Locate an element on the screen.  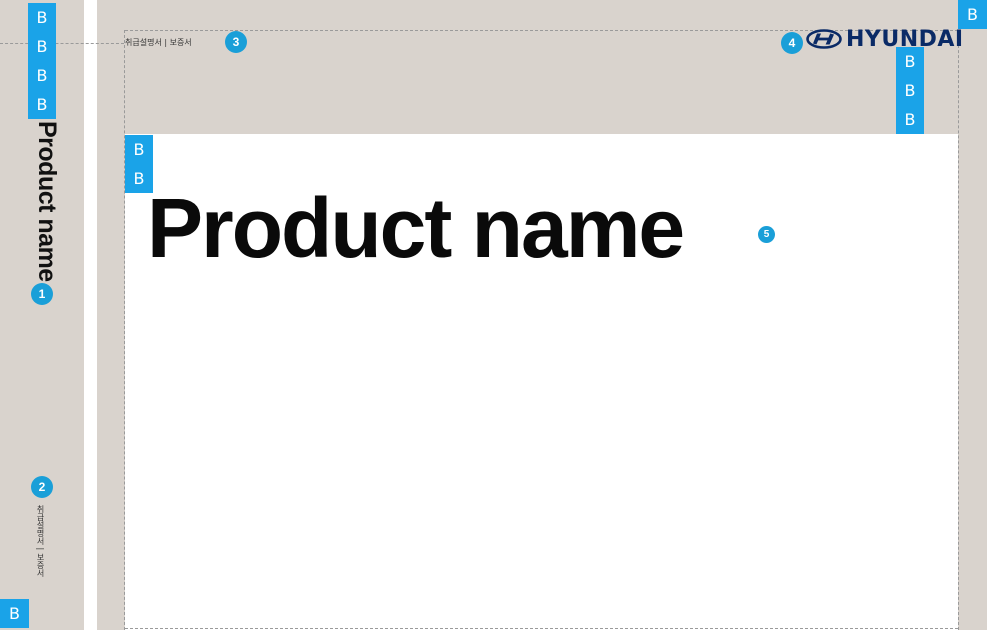
hyundai-h-logo-icon is located at coordinates (824, 39).